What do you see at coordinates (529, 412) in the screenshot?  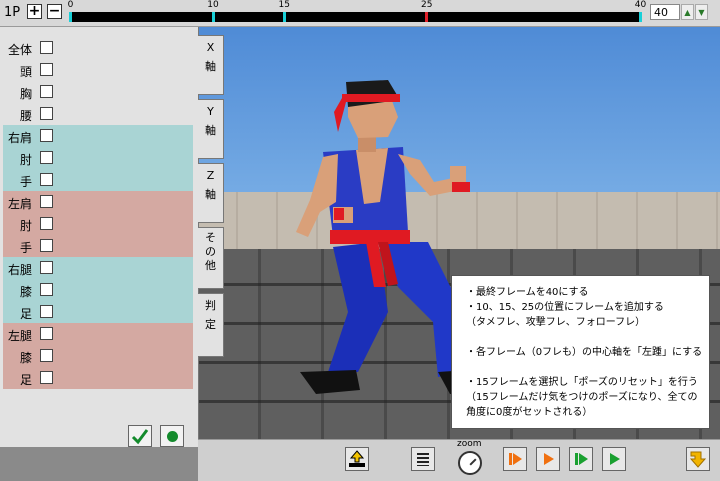 I see `instruction-line: 角度に0度がセットされる）` at bounding box center [529, 412].